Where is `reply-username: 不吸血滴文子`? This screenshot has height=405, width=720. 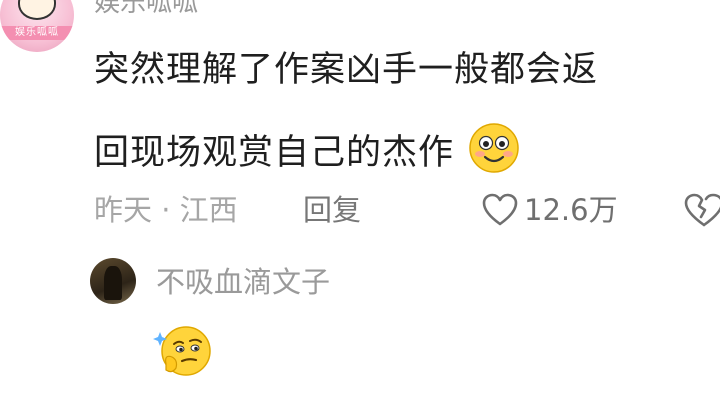
reply-username: 不吸血滴文子 is located at coordinates (243, 282).